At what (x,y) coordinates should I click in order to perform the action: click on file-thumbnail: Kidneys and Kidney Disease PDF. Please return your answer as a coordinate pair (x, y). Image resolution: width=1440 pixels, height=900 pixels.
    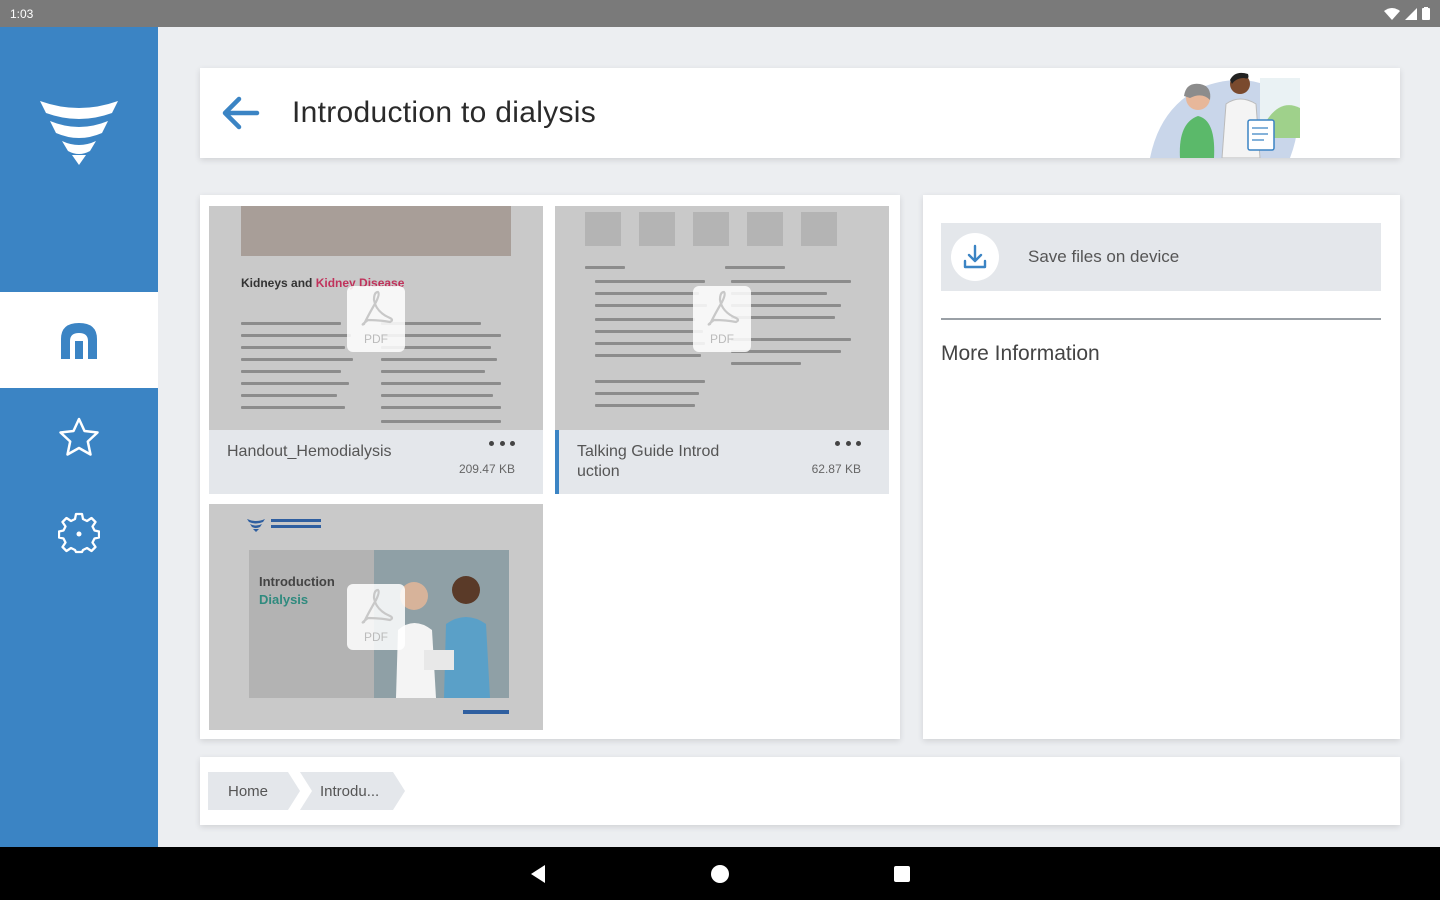
    Looking at the image, I should click on (376, 318).